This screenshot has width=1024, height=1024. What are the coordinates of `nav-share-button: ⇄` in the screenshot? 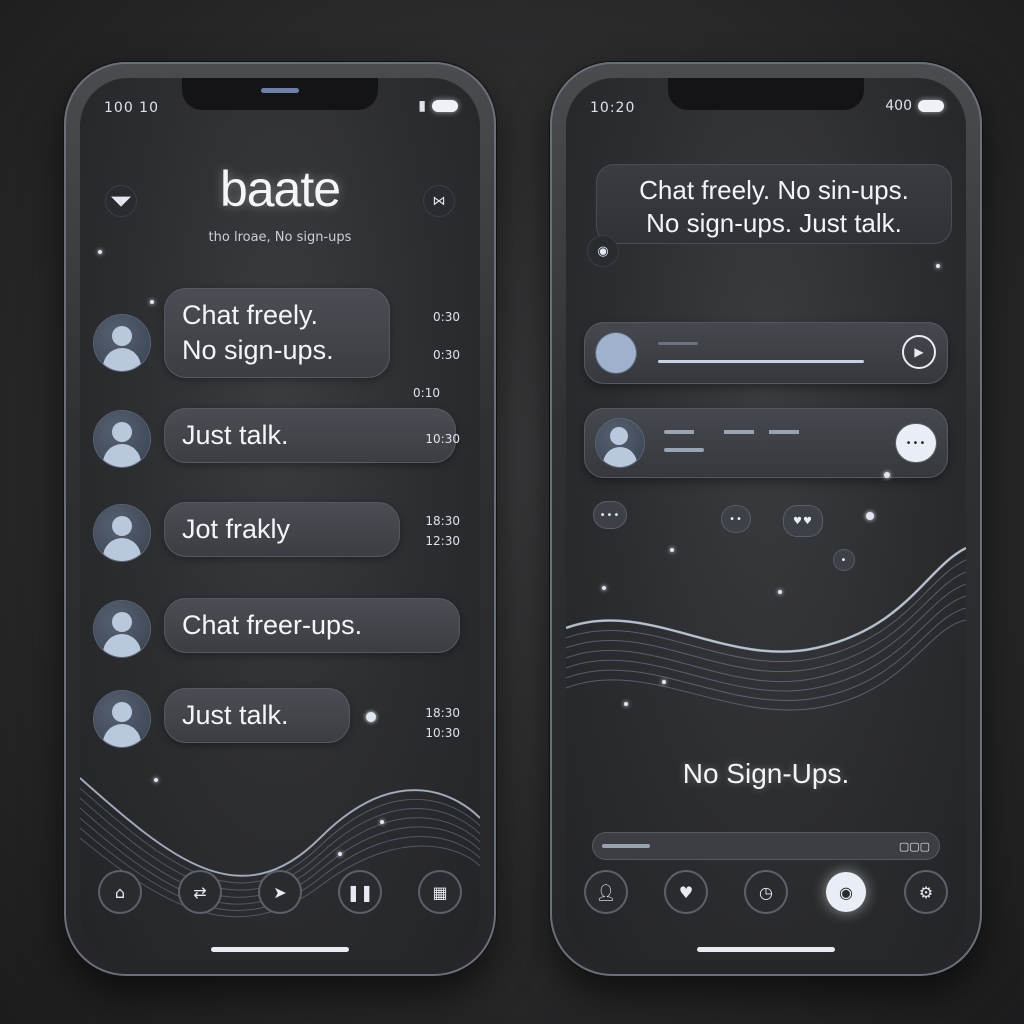 It's located at (200, 892).